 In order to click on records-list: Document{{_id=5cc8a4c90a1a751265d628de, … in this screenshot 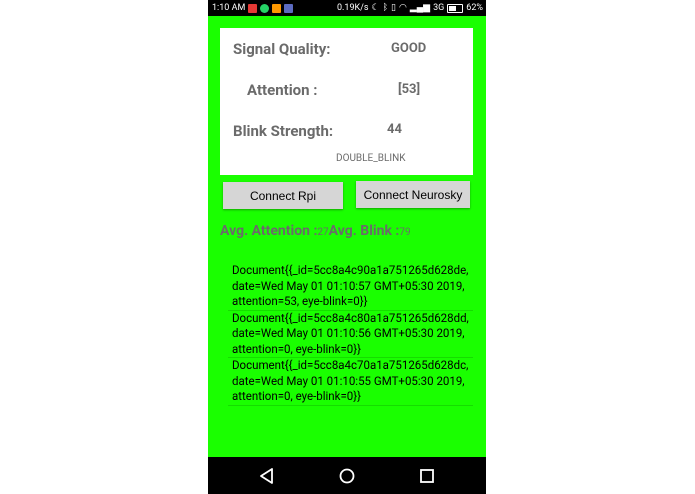, I will do `click(350, 344)`.